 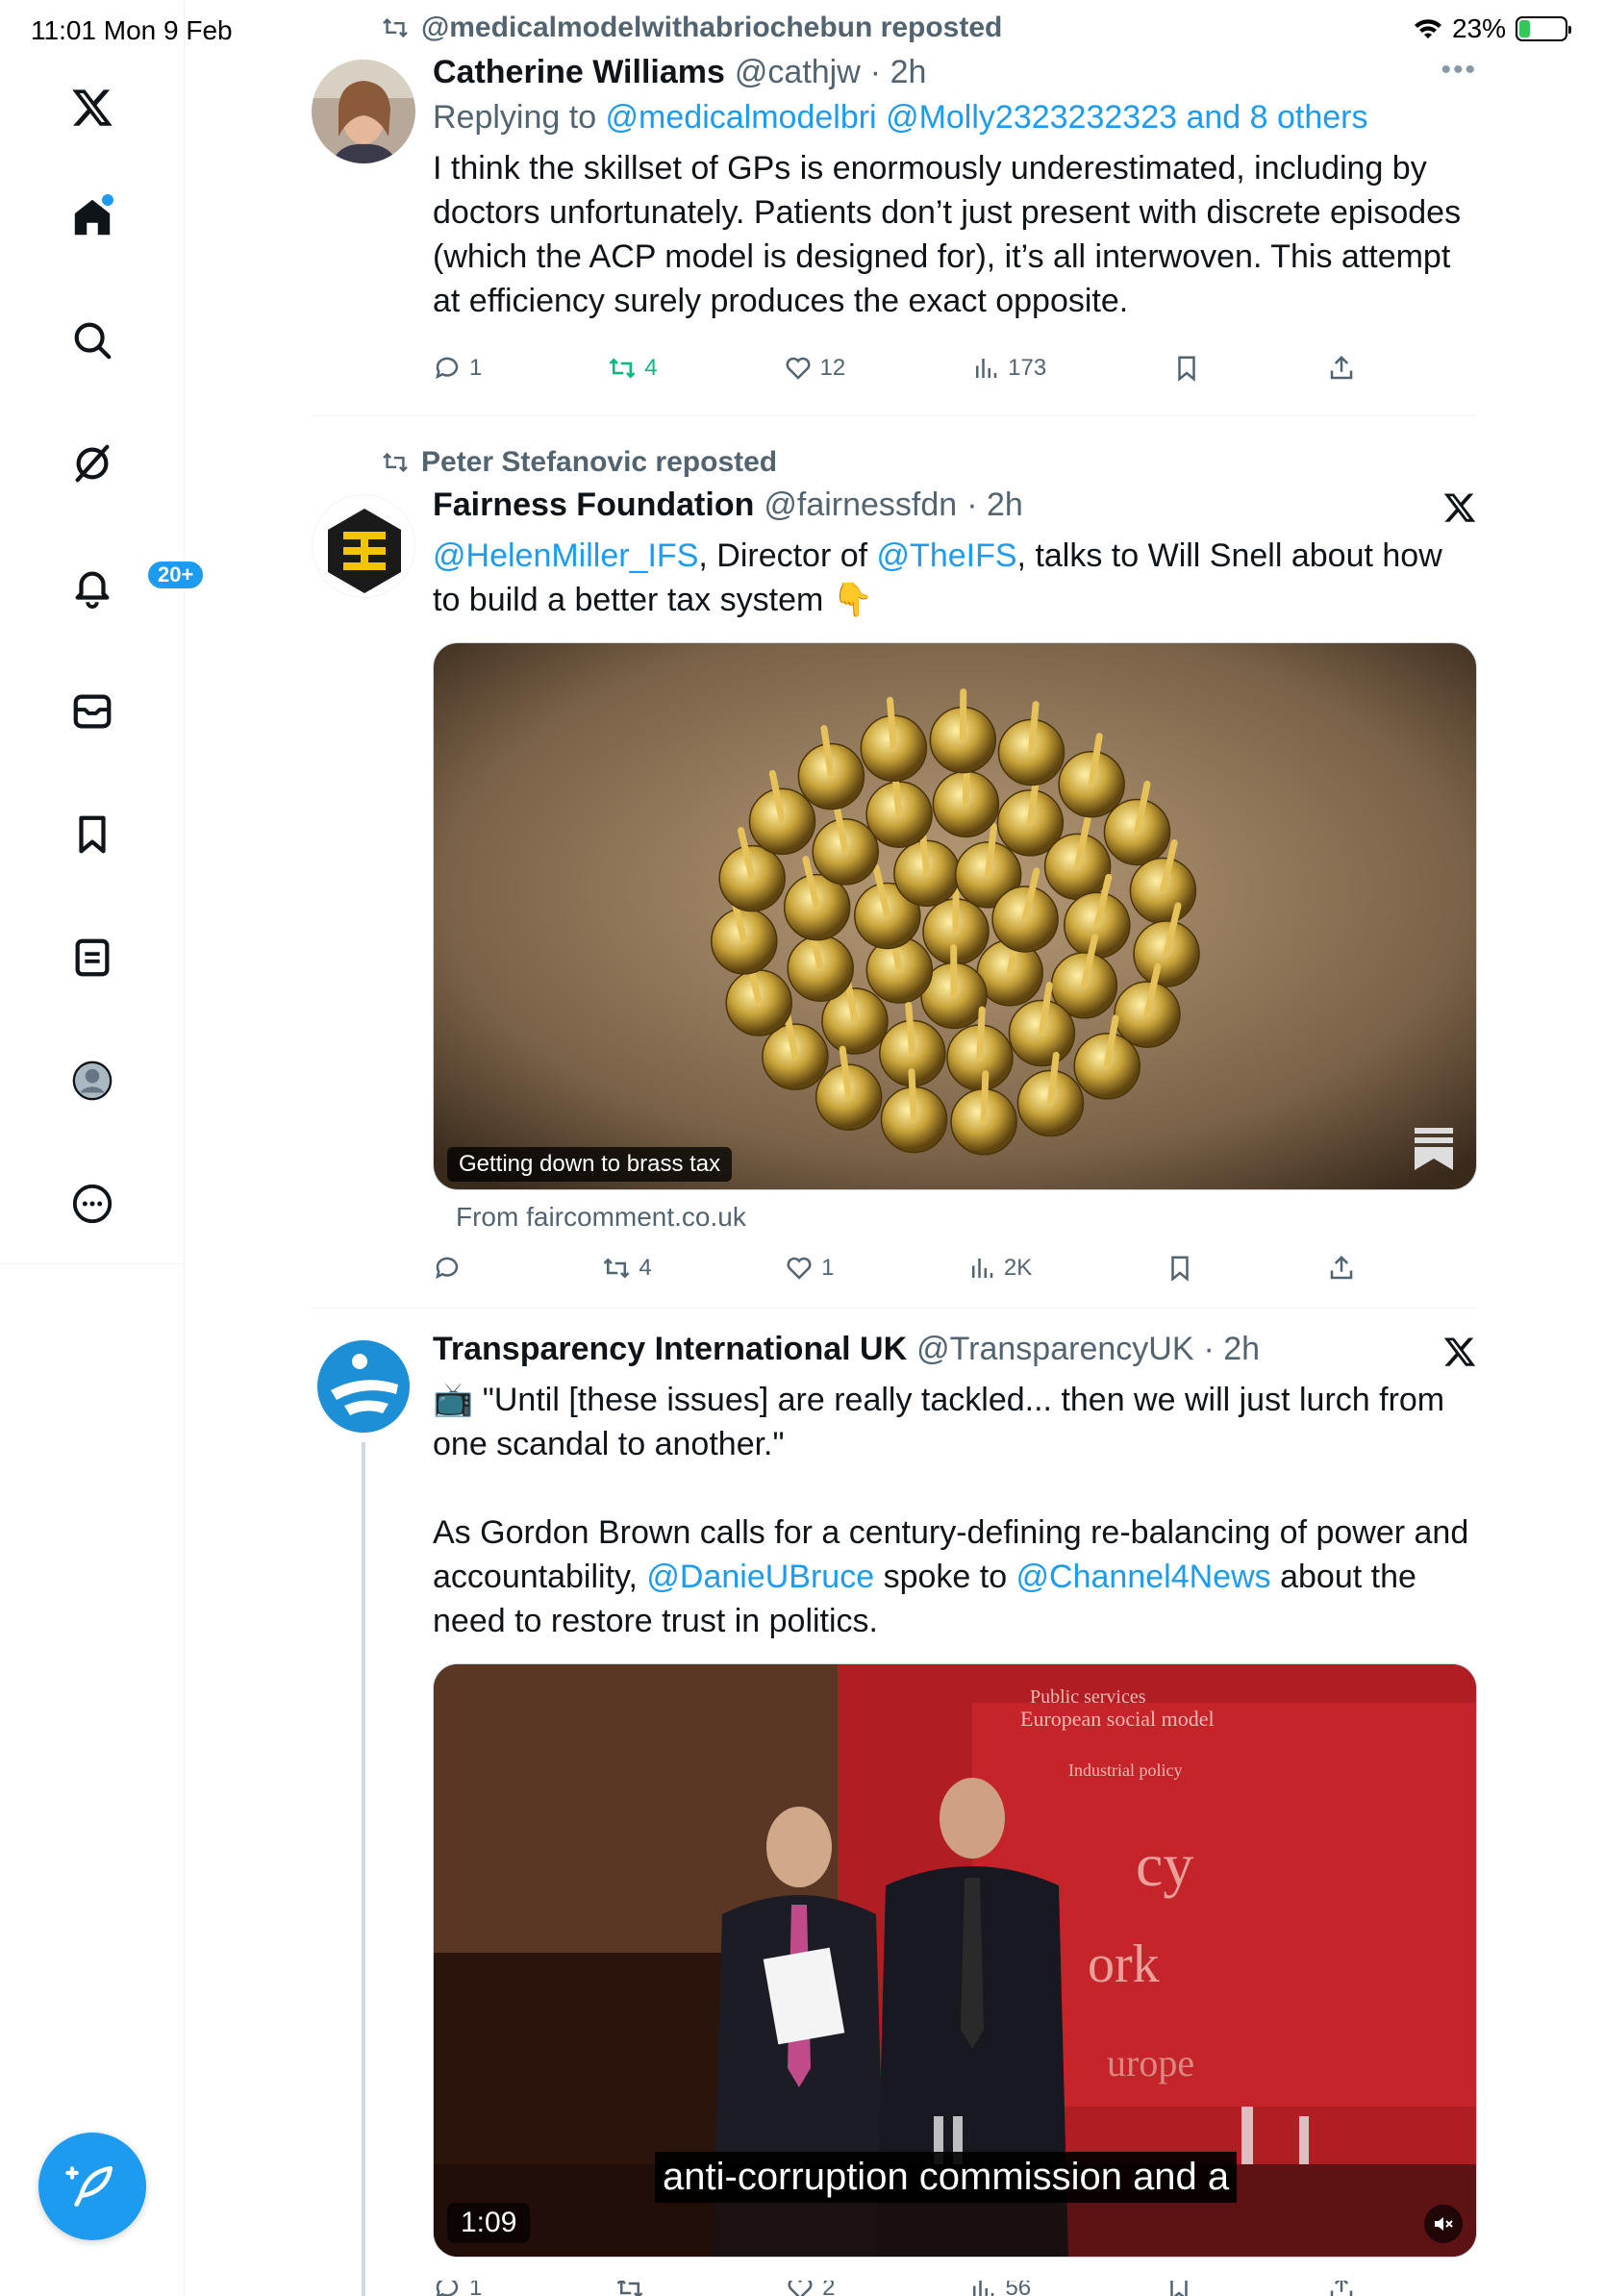 What do you see at coordinates (601, 1217) in the screenshot?
I see `link-source: From faircomment.co.uk` at bounding box center [601, 1217].